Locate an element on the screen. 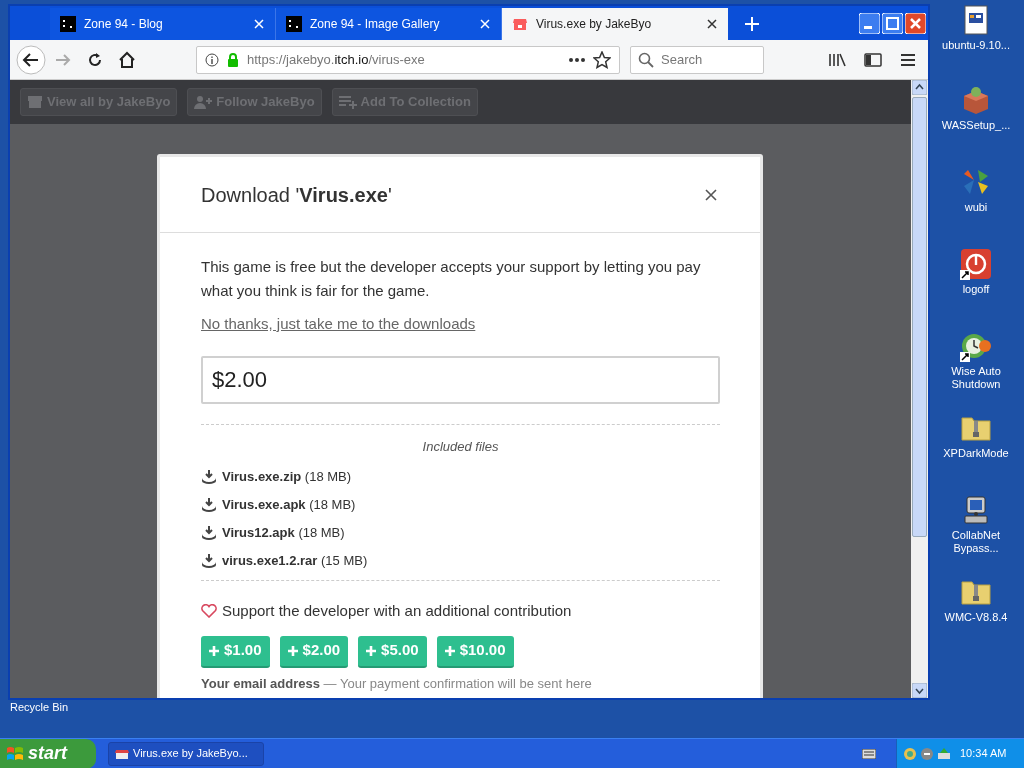 The height and width of the screenshot is (768, 1024). description-text: This game is free but the developer accepts your support by letting you pay what you think is fair for the game. is located at coordinates (451, 279).